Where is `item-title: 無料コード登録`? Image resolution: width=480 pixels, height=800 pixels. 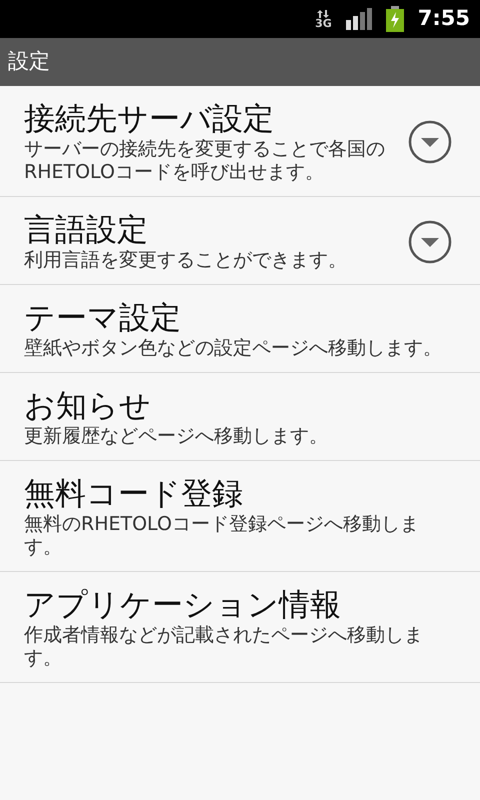 item-title: 無料コード登録 is located at coordinates (134, 494).